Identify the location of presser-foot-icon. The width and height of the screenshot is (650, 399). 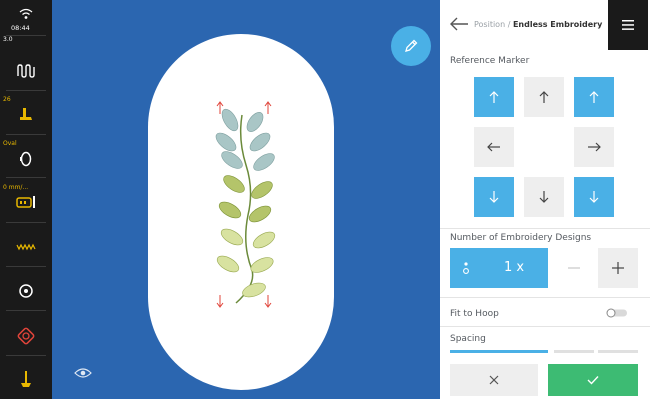
(26, 115).